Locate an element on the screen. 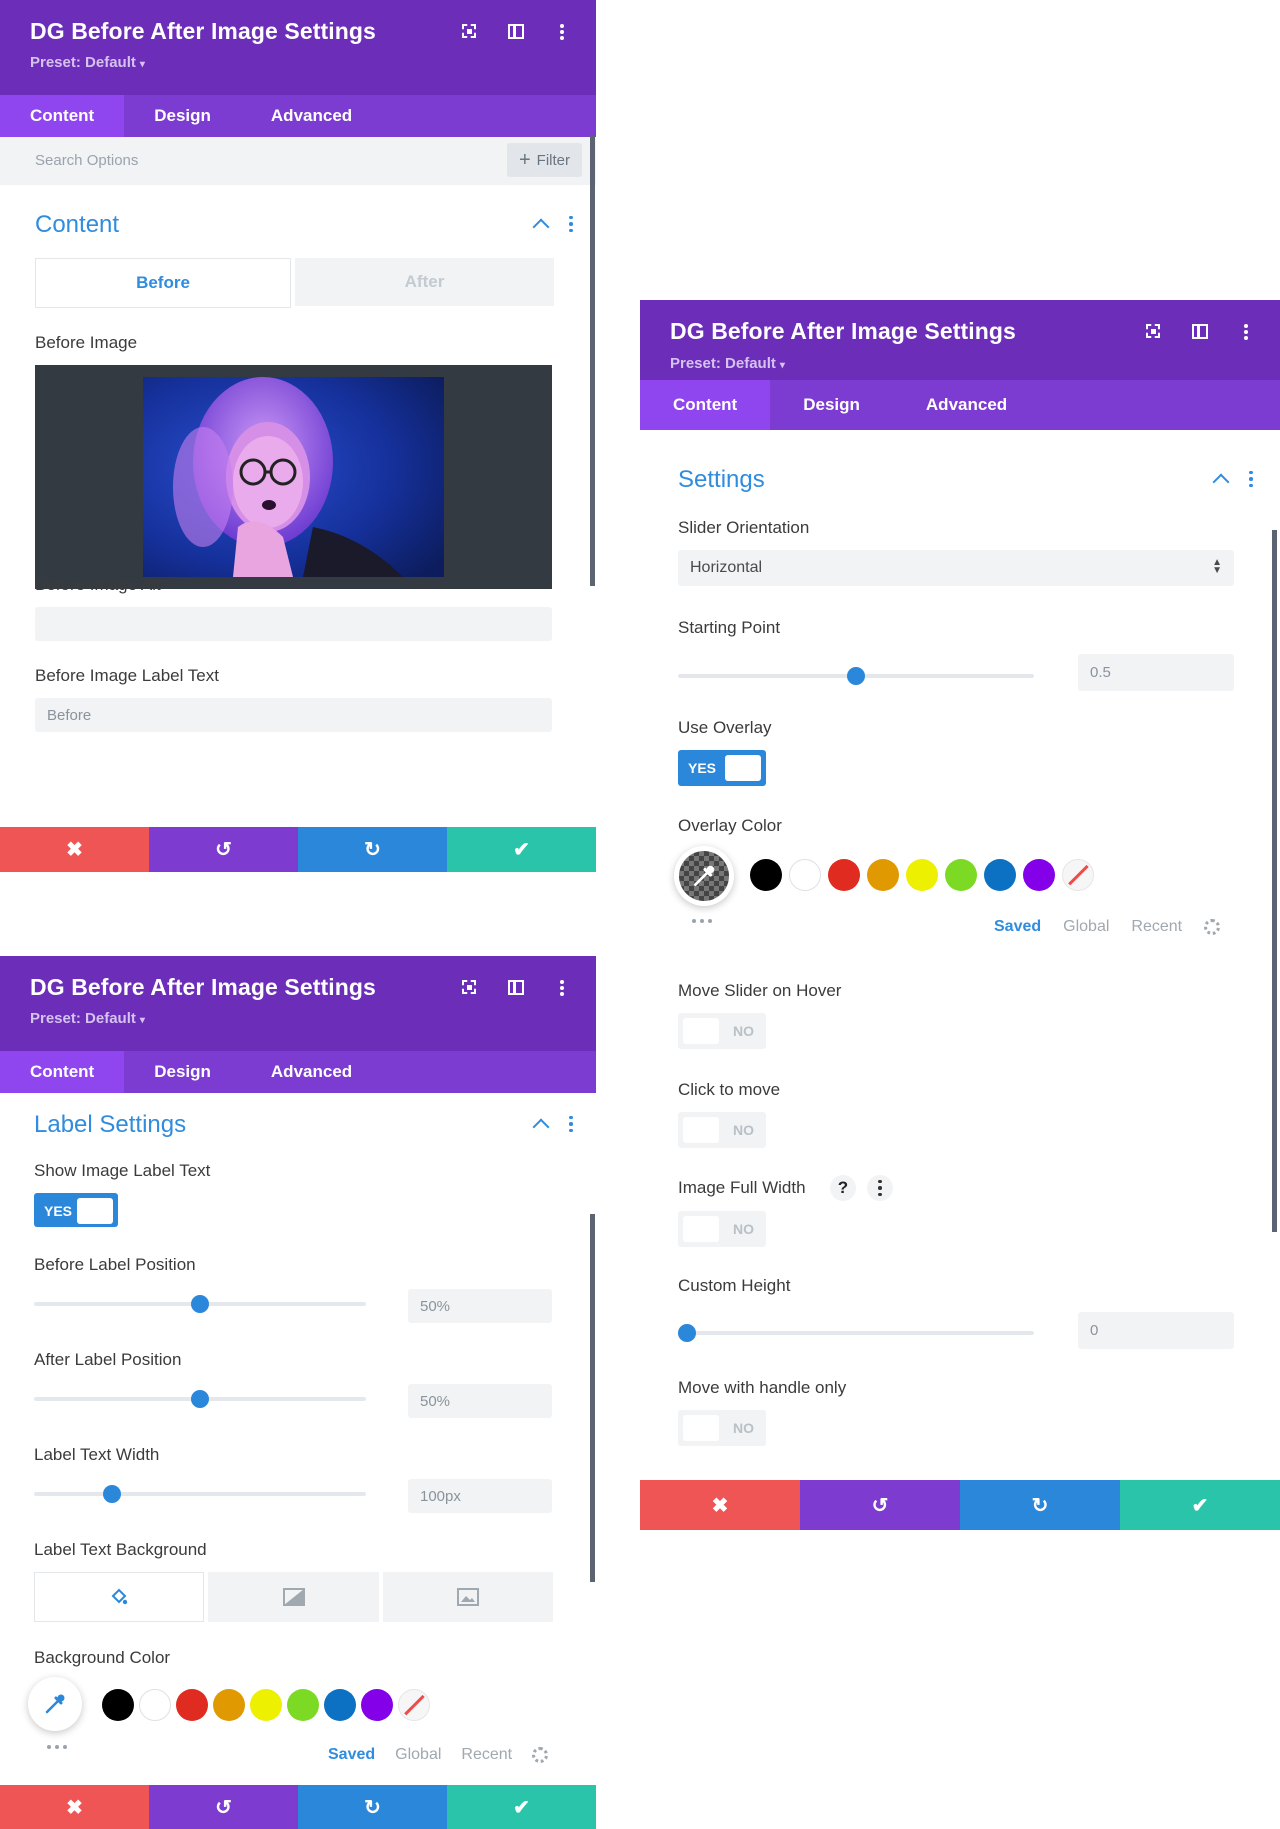 The width and height of the screenshot is (1280, 1829). slider-orientation-select: Horizontal ▲ ▼ is located at coordinates (956, 568).